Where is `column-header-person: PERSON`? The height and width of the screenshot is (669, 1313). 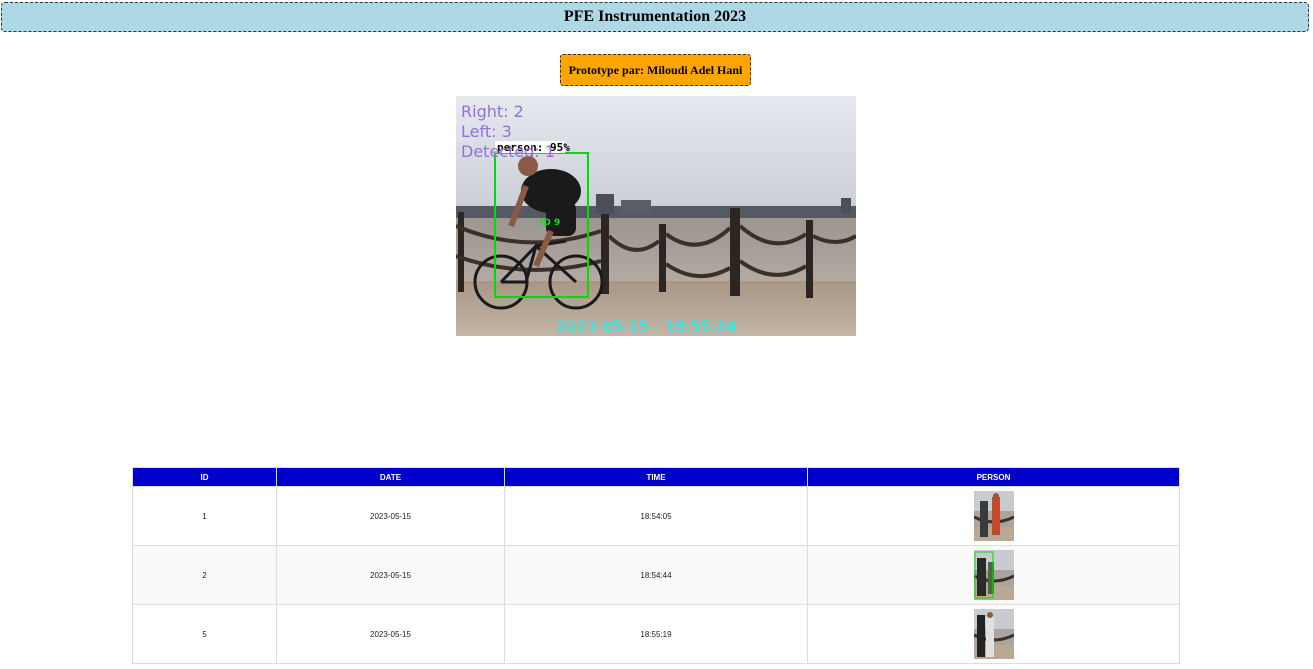 column-header-person: PERSON is located at coordinates (993, 477).